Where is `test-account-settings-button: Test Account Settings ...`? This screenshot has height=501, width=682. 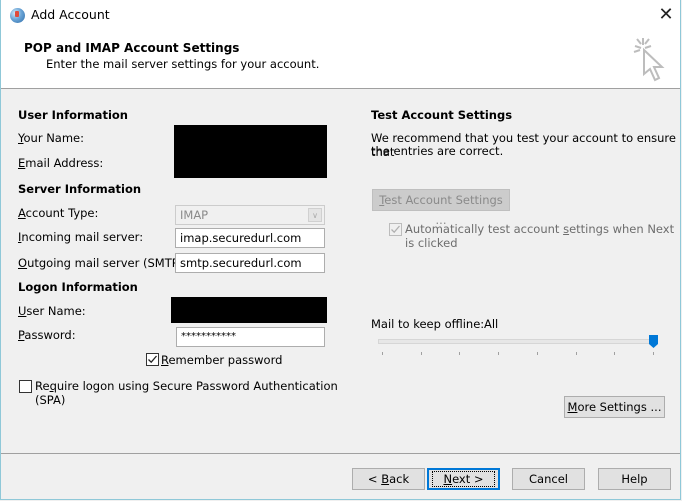 test-account-settings-button: Test Account Settings ... is located at coordinates (441, 208).